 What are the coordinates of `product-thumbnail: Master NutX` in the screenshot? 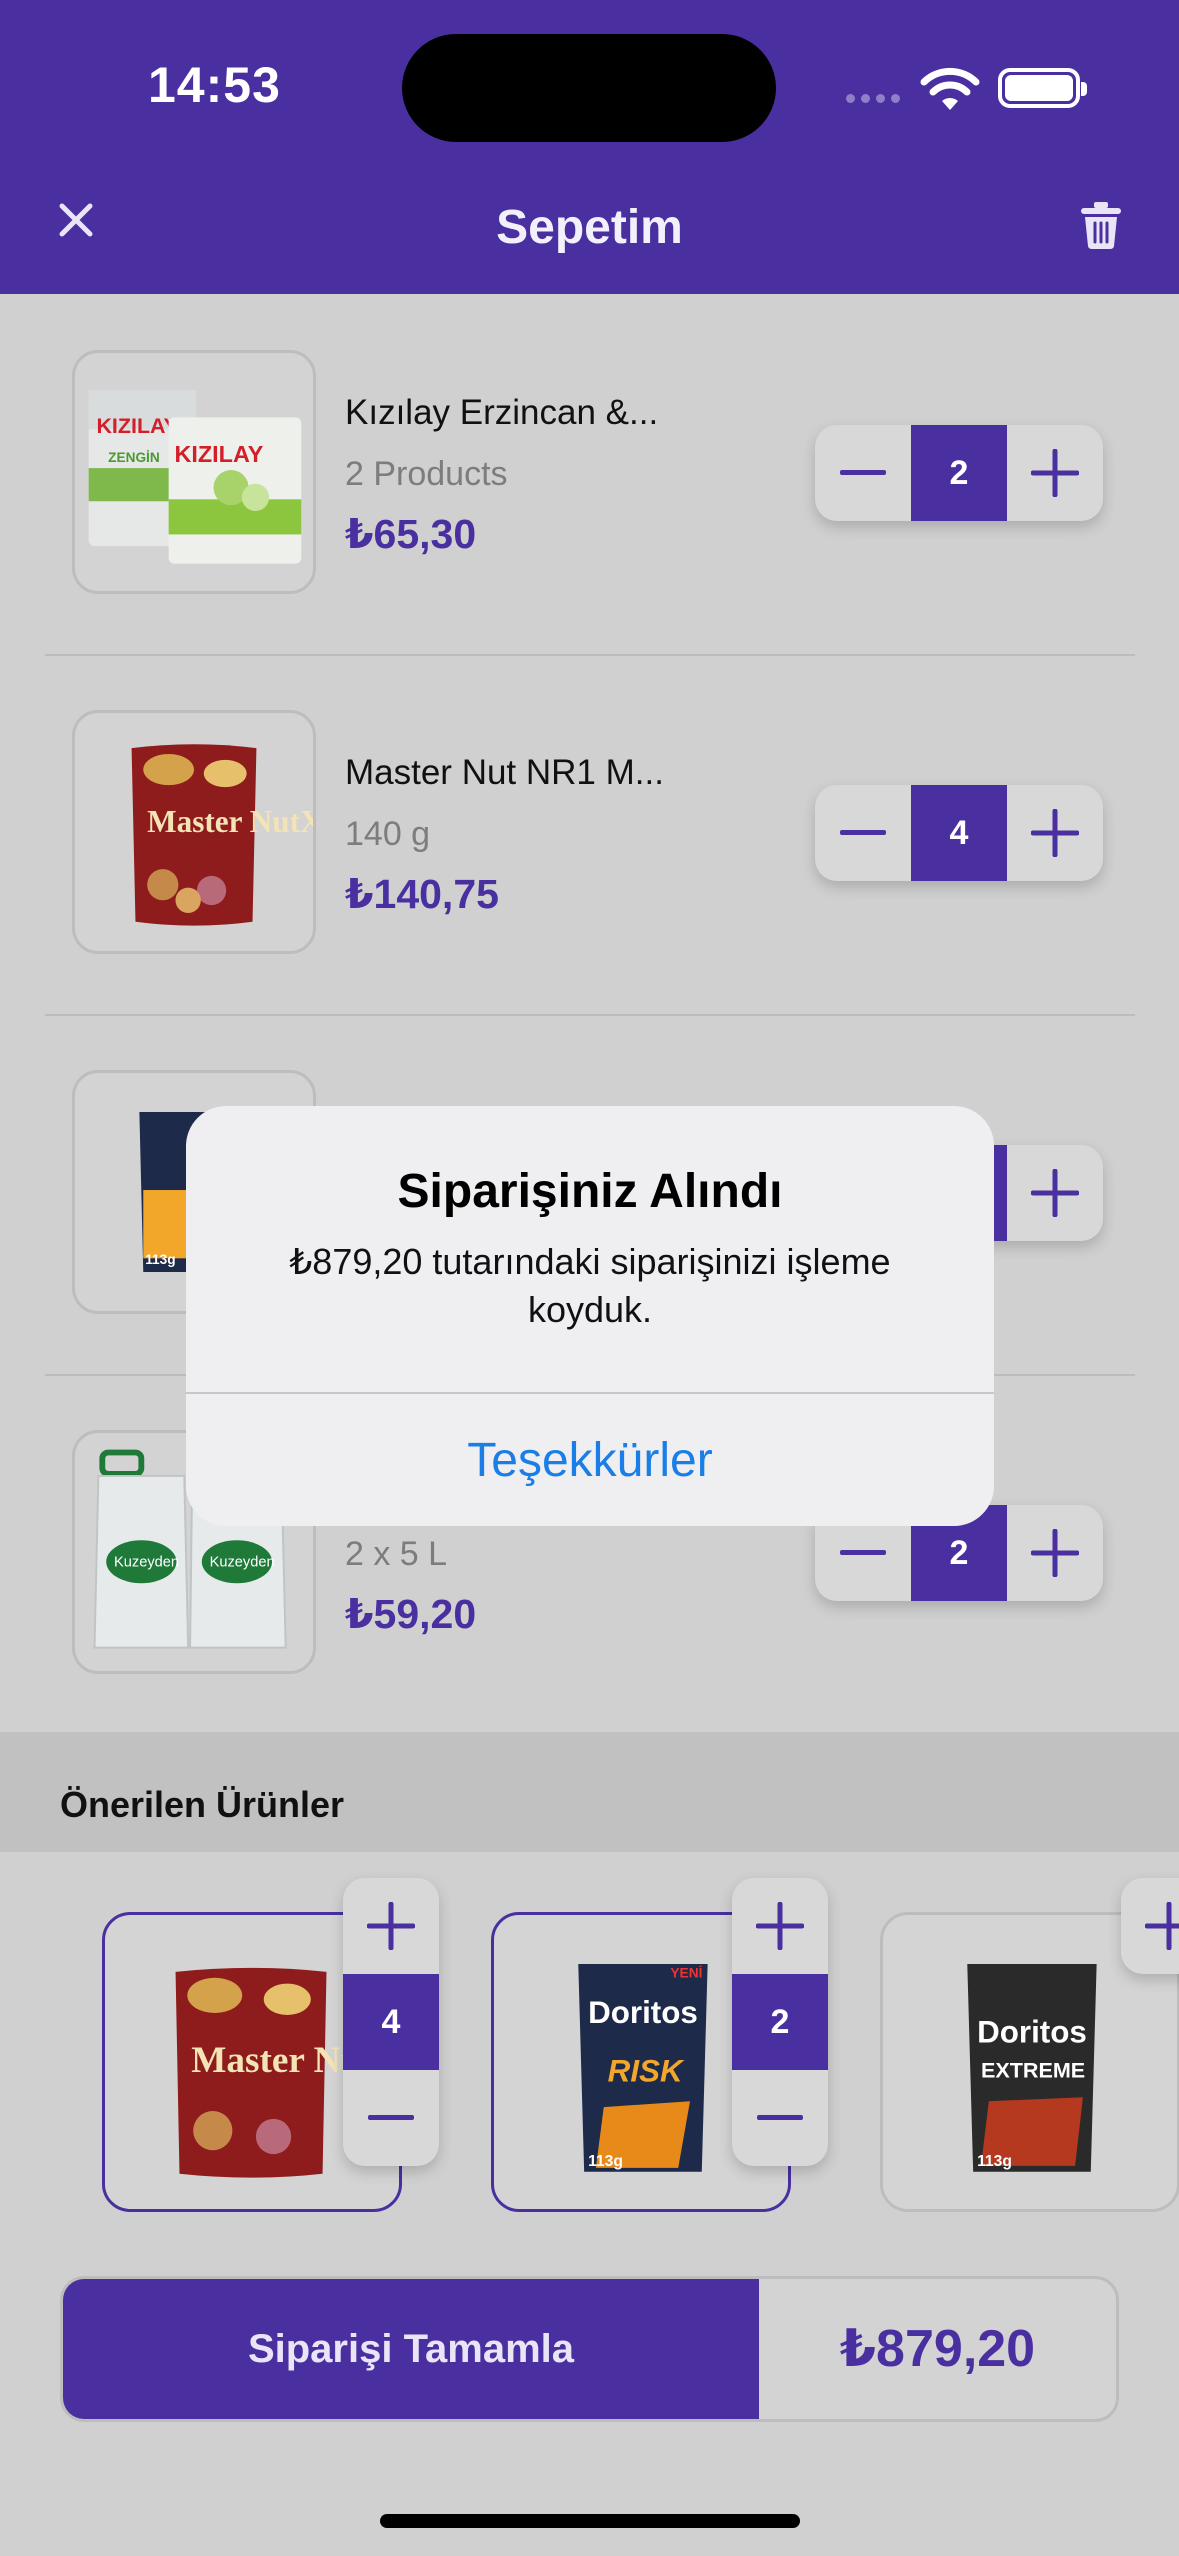 It's located at (194, 832).